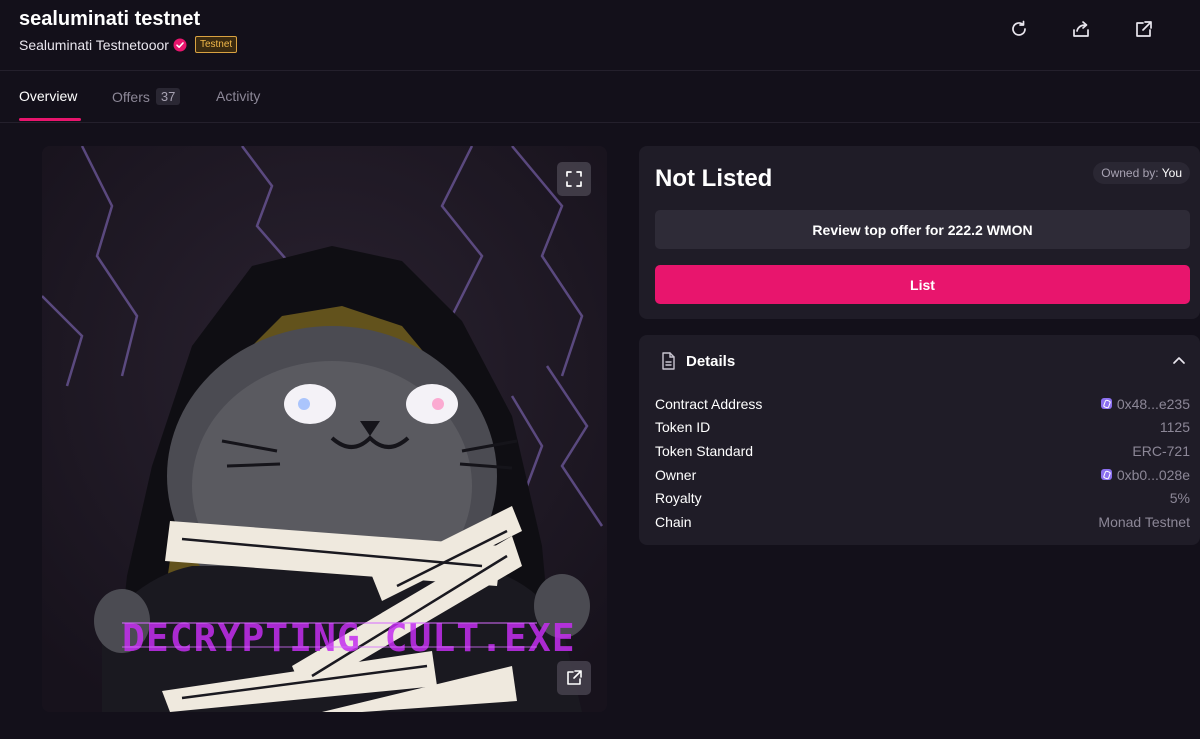 Image resolution: width=1200 pixels, height=739 pixels. Describe the element at coordinates (109, 19) in the screenshot. I see `collection-title: sealuminati testnet` at that location.